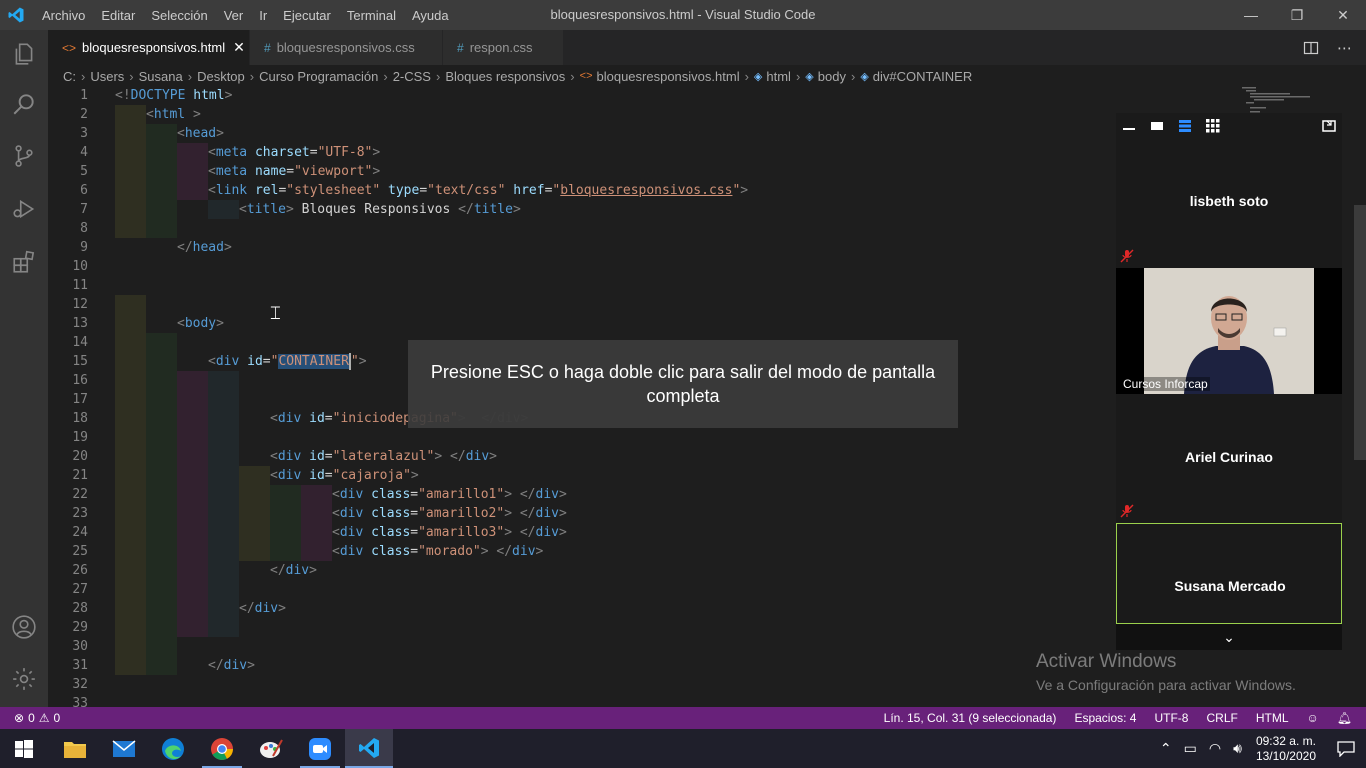 The width and height of the screenshot is (1366, 768). I want to click on line-number: 1, so click(84, 95).